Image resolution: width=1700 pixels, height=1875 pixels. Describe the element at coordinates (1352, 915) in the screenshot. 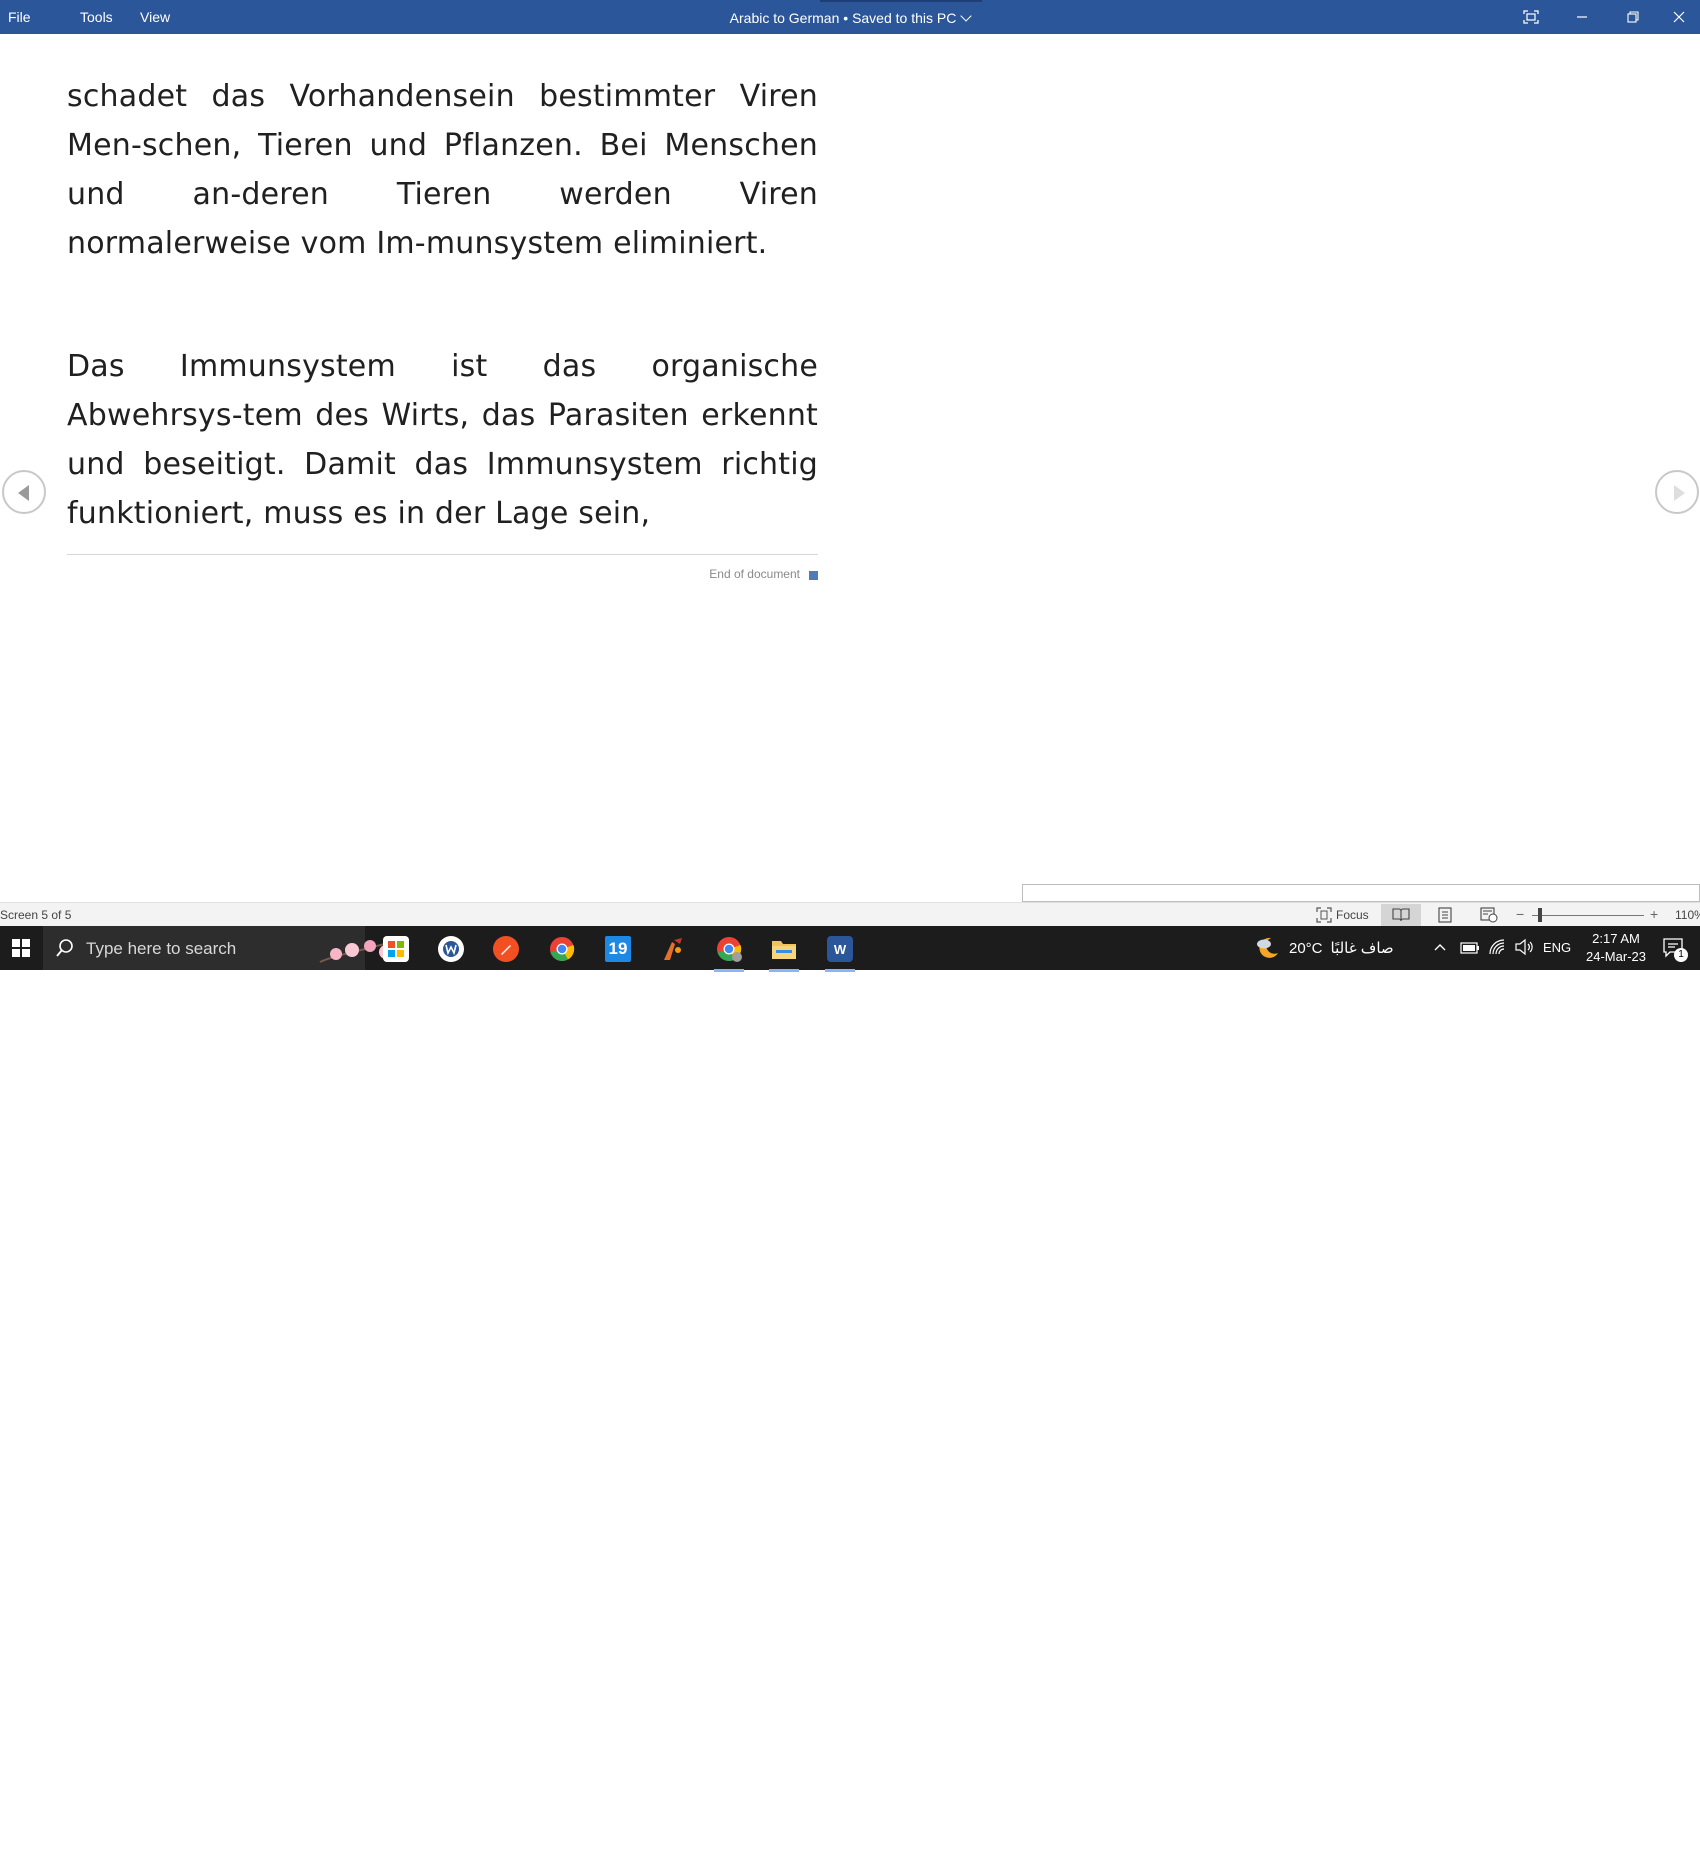

I see `focus-label: Focus` at that location.